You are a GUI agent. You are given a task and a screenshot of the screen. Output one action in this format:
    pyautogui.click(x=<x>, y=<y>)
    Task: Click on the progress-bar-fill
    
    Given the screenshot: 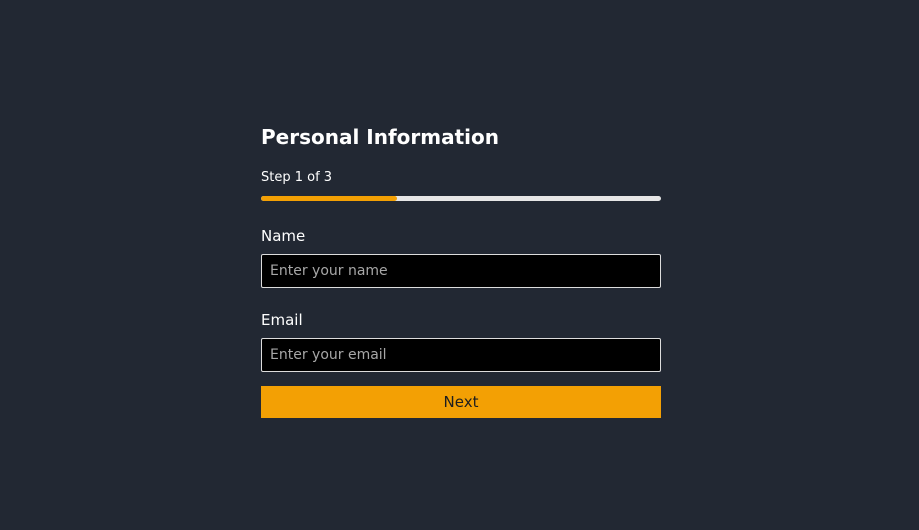 What is the action you would take?
    pyautogui.click(x=329, y=198)
    